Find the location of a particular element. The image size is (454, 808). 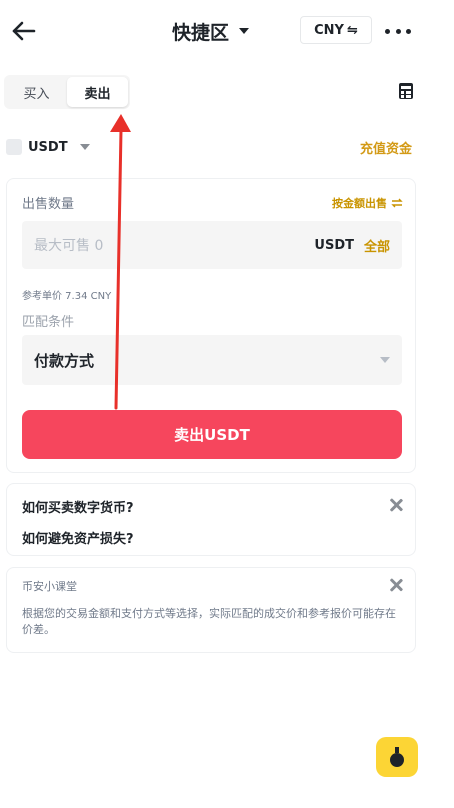

swap-icon is located at coordinates (397, 203).